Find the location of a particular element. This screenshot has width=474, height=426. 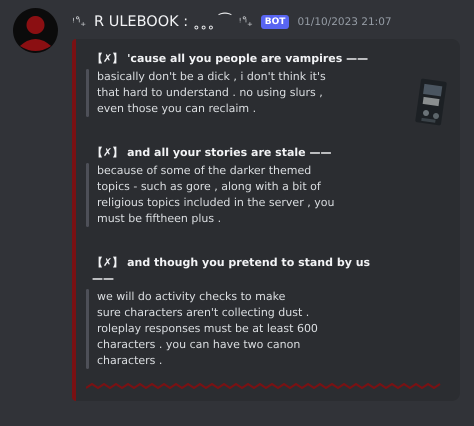

timestamp: 01/10/2023 21:07 is located at coordinates (344, 22).